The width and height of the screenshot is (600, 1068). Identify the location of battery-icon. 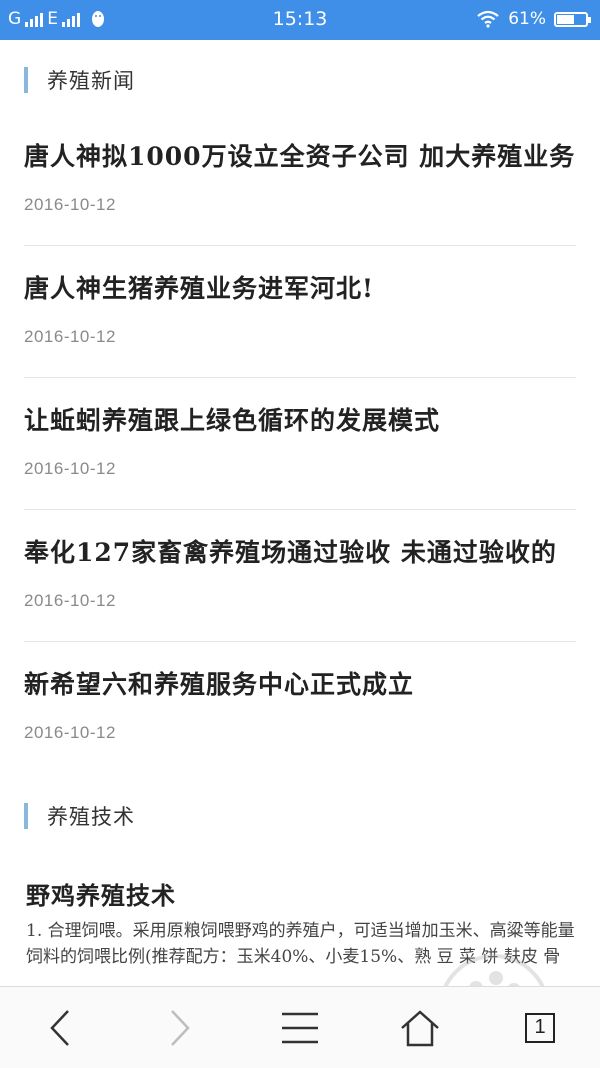
(572, 19).